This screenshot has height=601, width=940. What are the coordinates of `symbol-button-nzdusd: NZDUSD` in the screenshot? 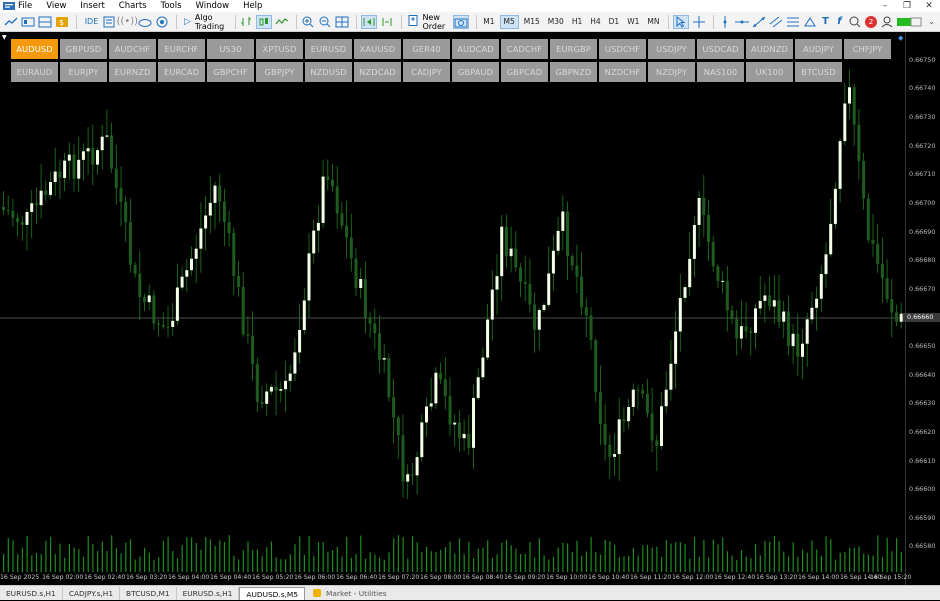 It's located at (328, 72).